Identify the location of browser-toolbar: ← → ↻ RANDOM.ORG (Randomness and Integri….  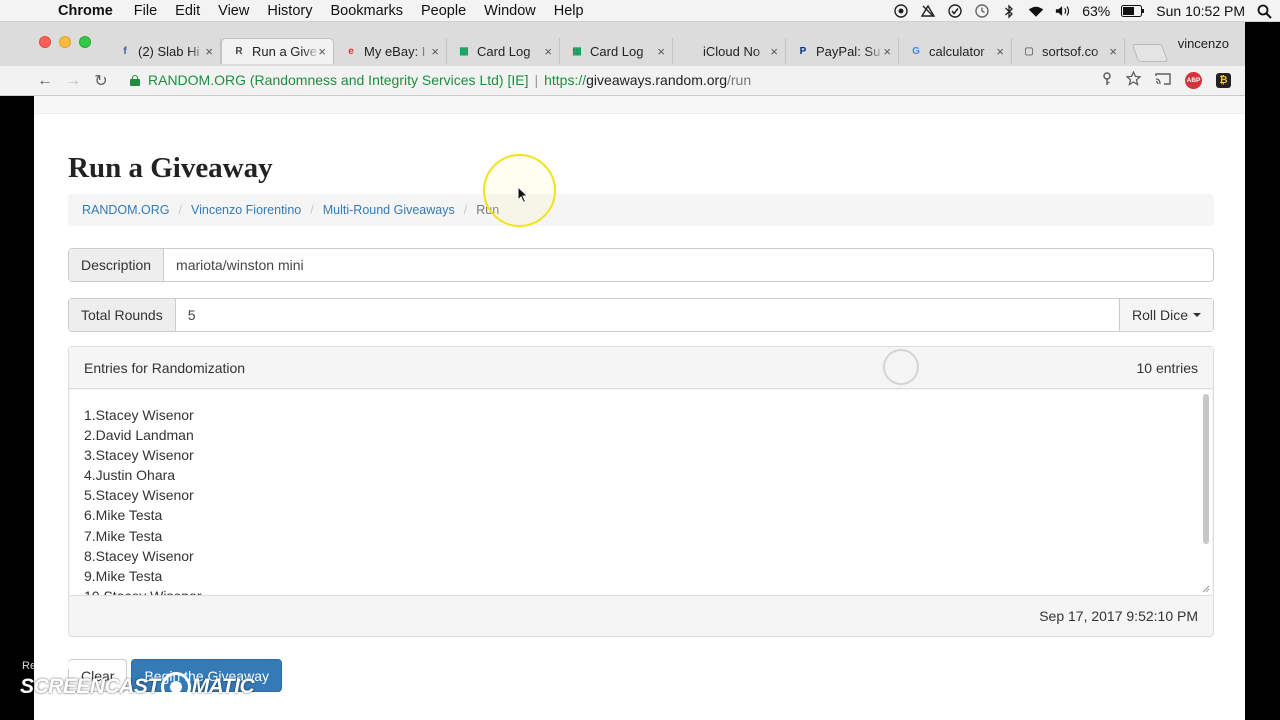
(622, 81).